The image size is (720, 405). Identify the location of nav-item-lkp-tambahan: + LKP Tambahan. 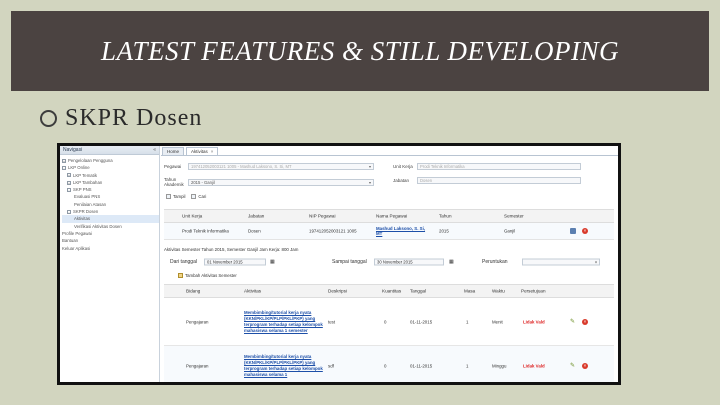
(110, 182).